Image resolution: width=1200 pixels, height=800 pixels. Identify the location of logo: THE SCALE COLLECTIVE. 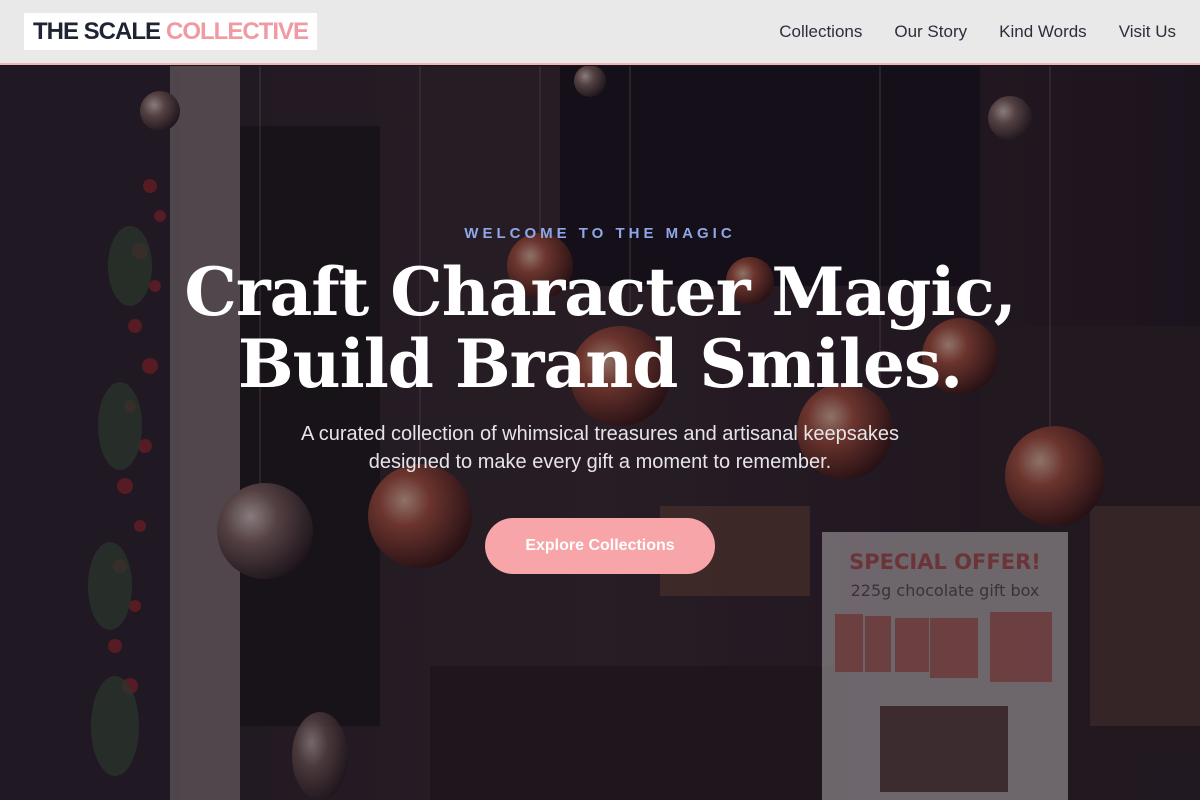
(171, 31).